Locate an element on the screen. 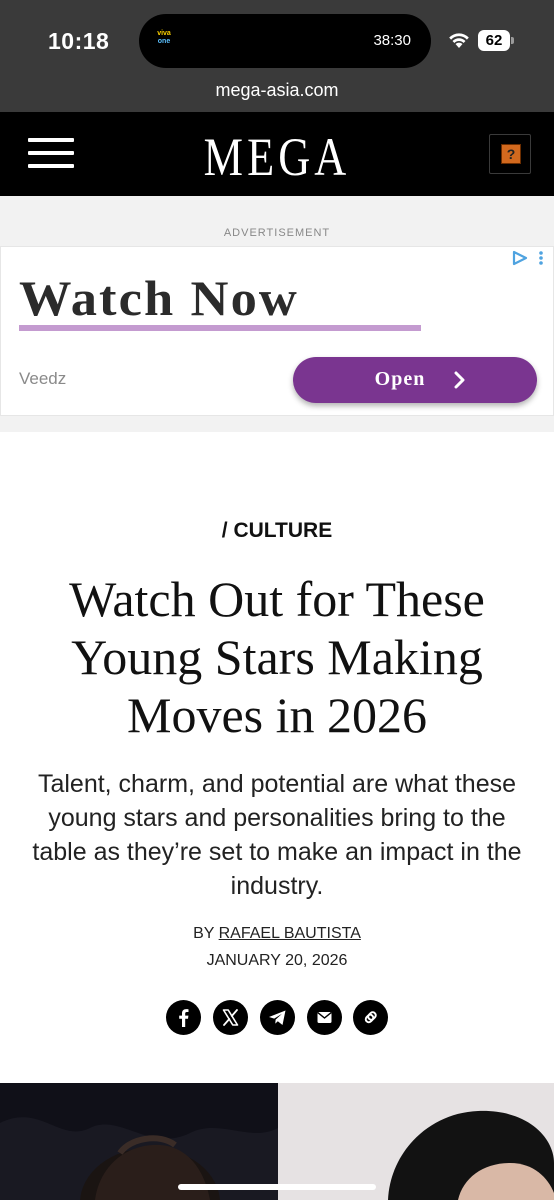 The width and height of the screenshot is (554, 1200). dynamic-island: viva one 38:30 is located at coordinates (285, 41).